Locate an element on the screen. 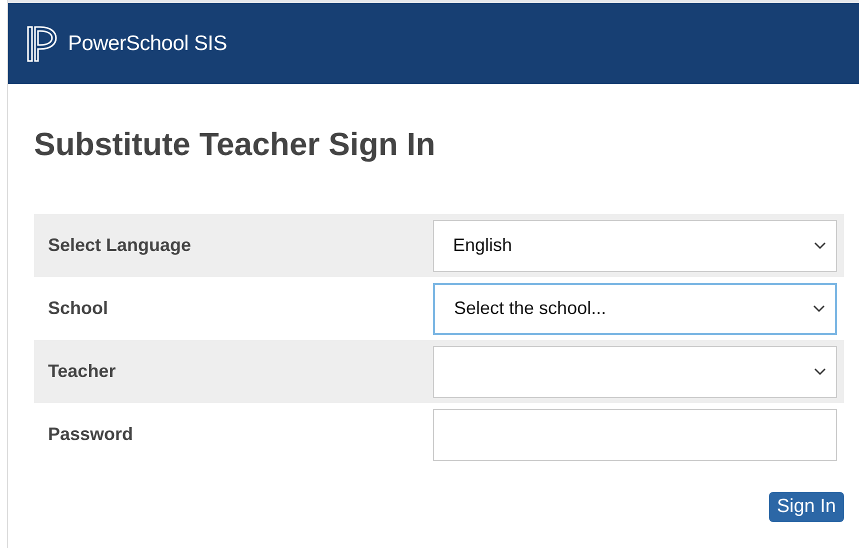  field-label: Teacher is located at coordinates (82, 371).